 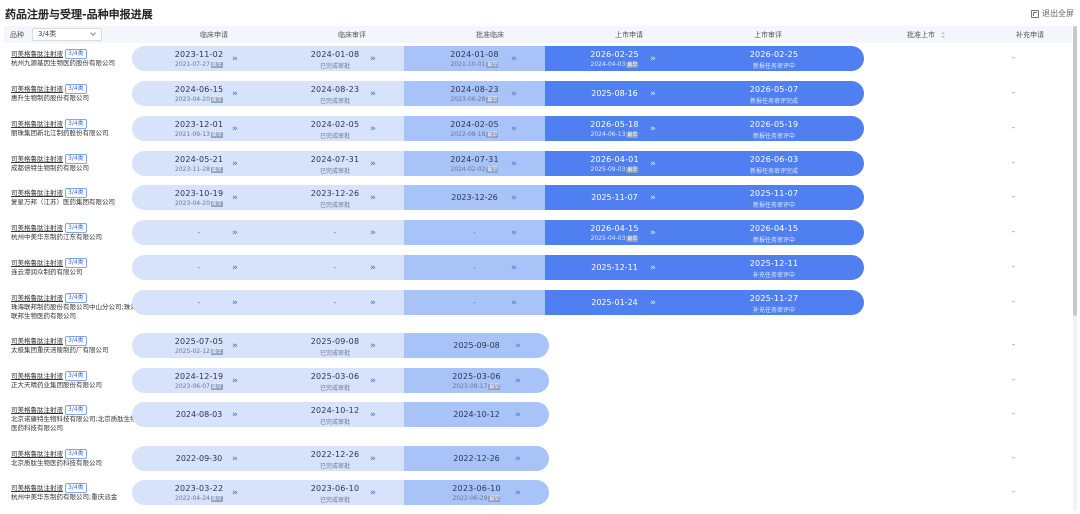 I want to click on stage-segment: 2023-10-19 2023-04-20 最早», so click(x=199, y=197).